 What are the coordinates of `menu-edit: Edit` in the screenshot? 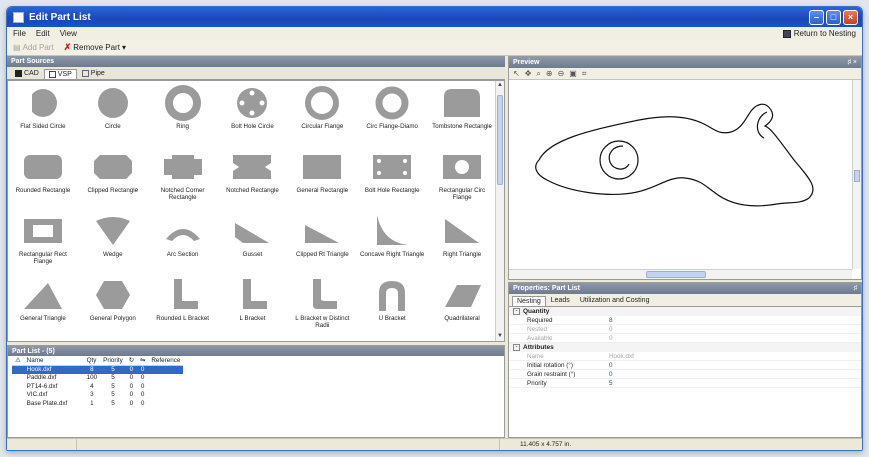 It's located at (43, 33).